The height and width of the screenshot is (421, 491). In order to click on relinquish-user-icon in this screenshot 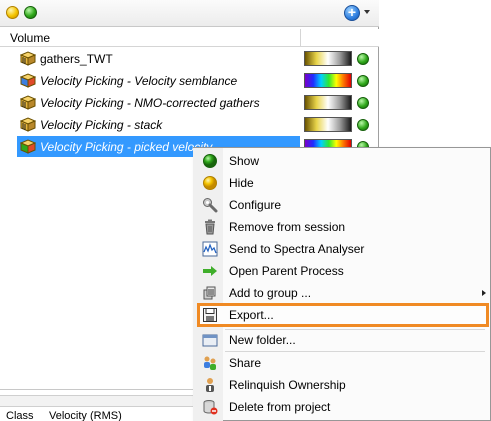, I will do `click(210, 385)`.